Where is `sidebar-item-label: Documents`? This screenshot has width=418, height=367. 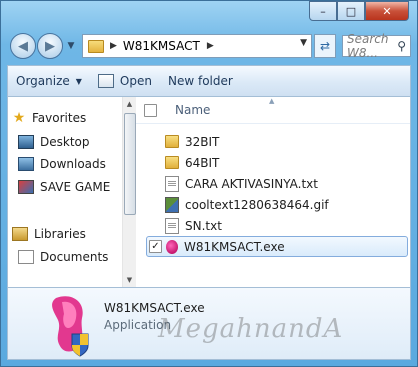
sidebar-item-label: Documents is located at coordinates (74, 257).